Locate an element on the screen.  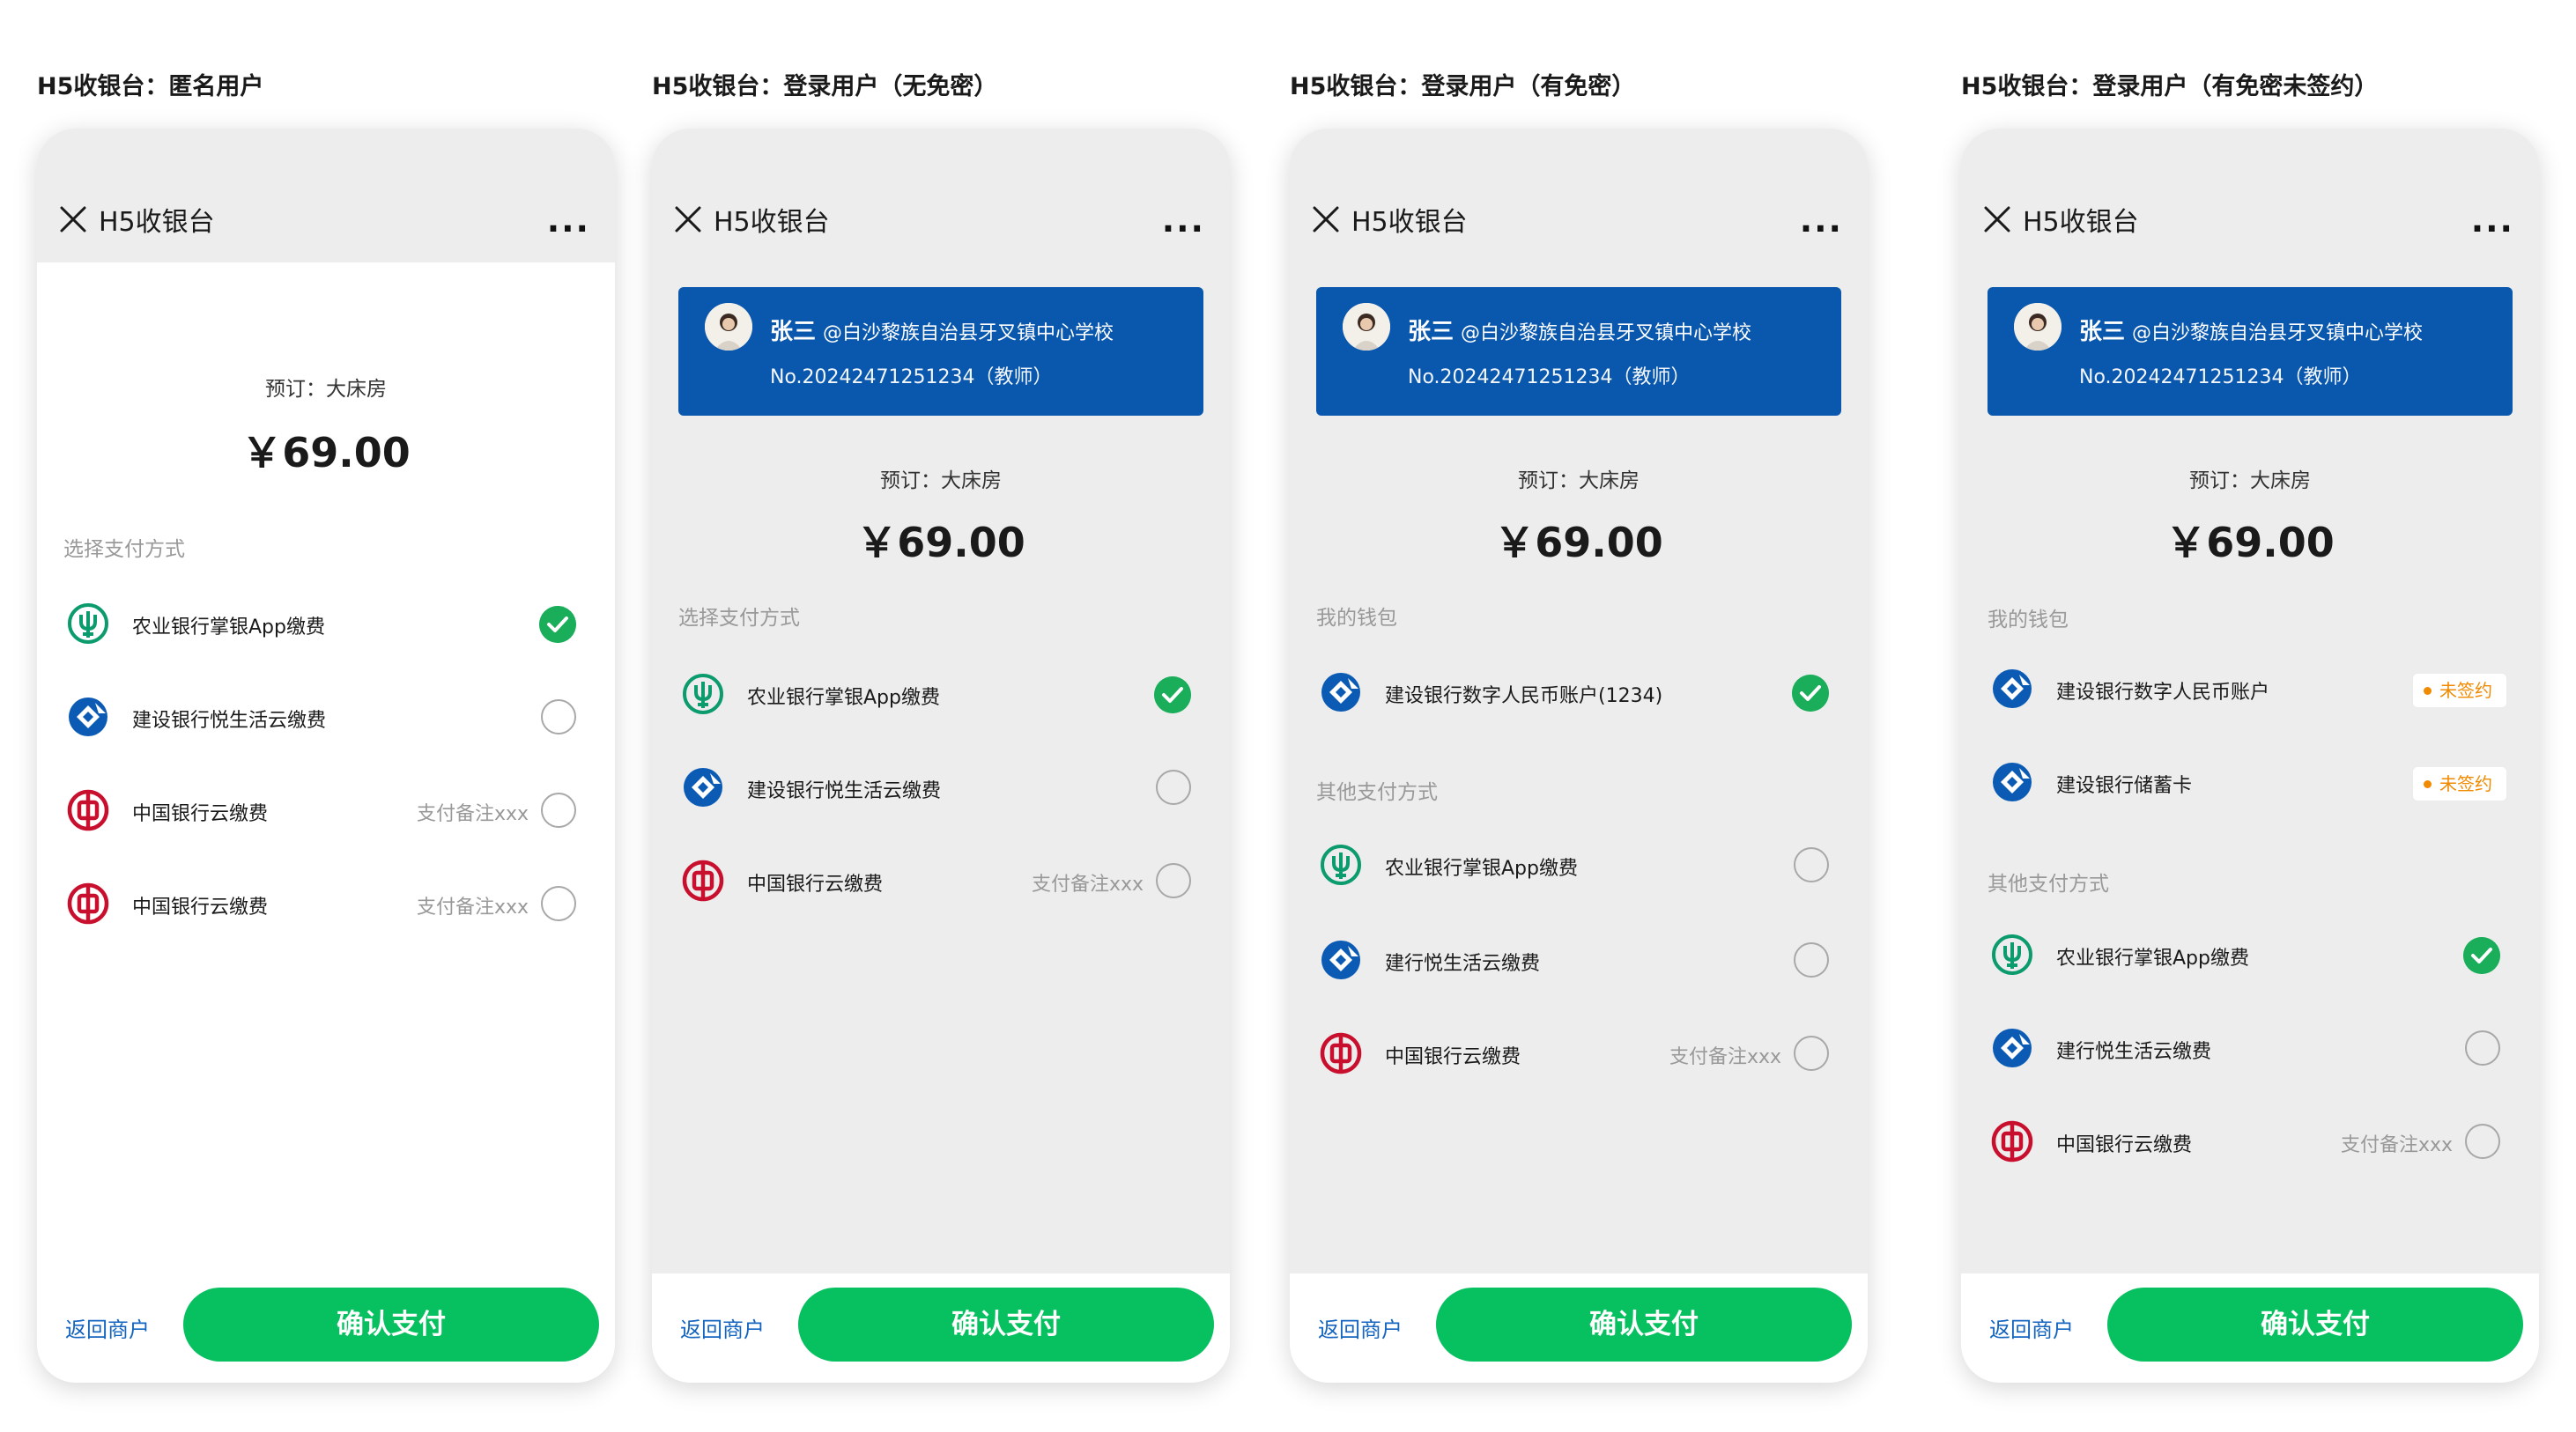
panel-title: H5收银台：登录用户（有免密） is located at coordinates (1463, 86).